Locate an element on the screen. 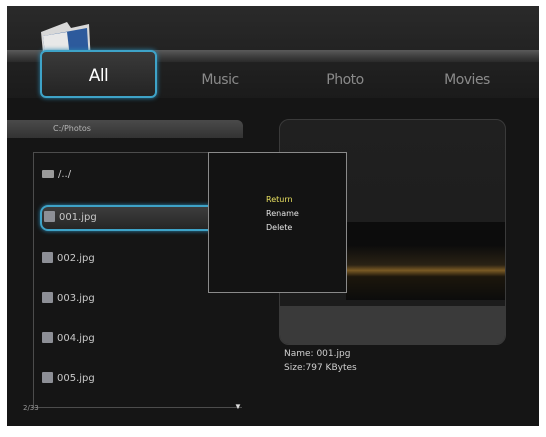  current-path: C:/Photos is located at coordinates (72, 128).